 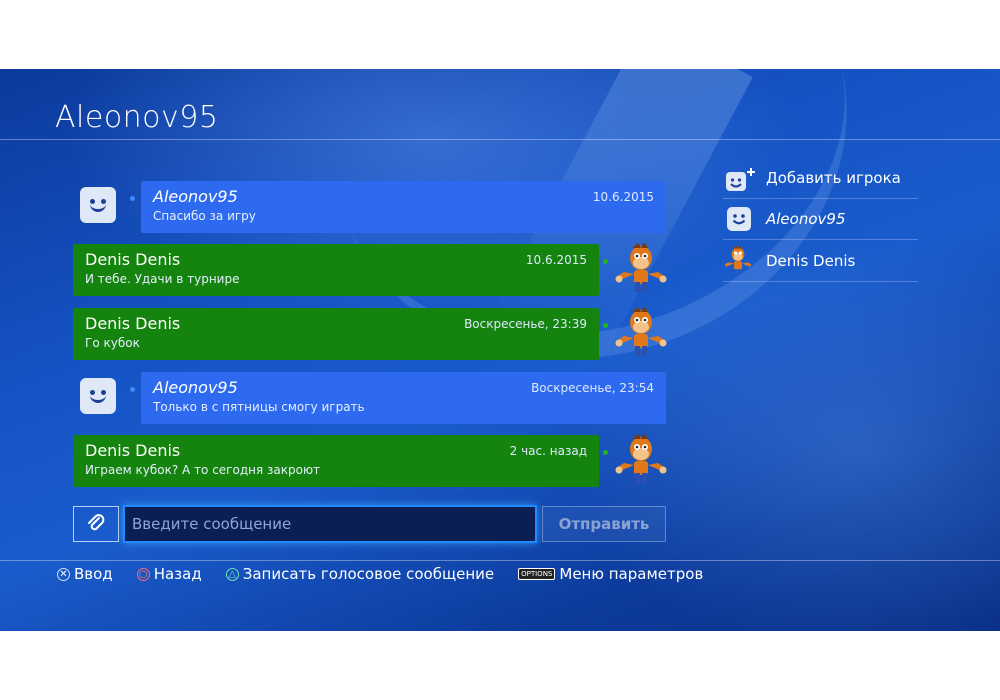 I want to click on message-bubble: Aleonov95 10.6.2015 Спасибо за игру, so click(x=403, y=207).